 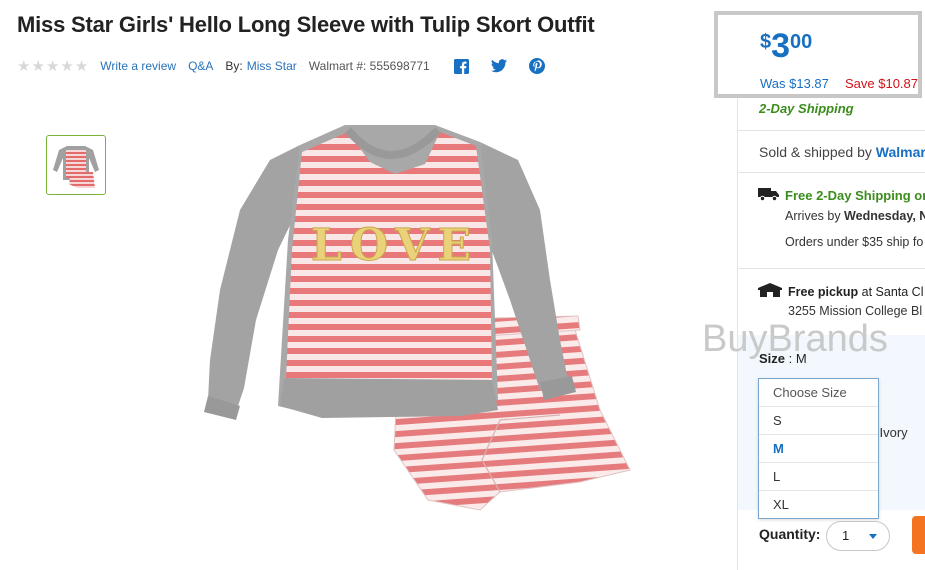 What do you see at coordinates (918, 535) in the screenshot?
I see `add-to-cart-button` at bounding box center [918, 535].